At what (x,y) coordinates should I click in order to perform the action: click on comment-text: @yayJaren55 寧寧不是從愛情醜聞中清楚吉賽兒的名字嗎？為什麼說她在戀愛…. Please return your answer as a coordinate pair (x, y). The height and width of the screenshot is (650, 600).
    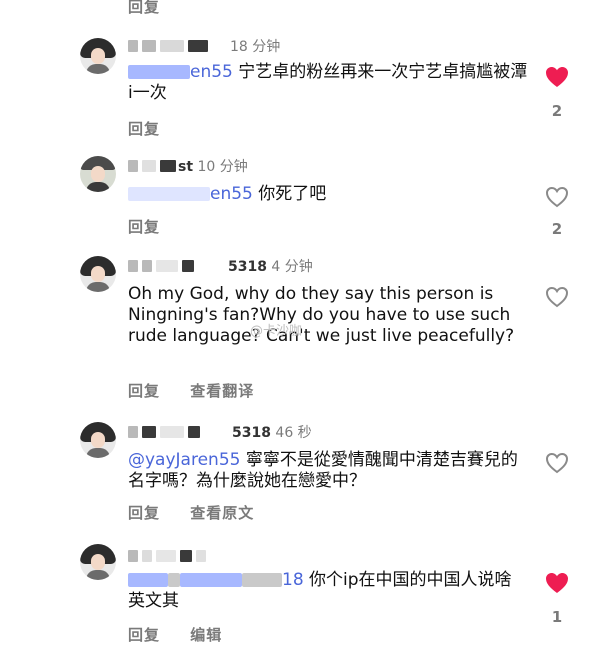
    Looking at the image, I should click on (328, 471).